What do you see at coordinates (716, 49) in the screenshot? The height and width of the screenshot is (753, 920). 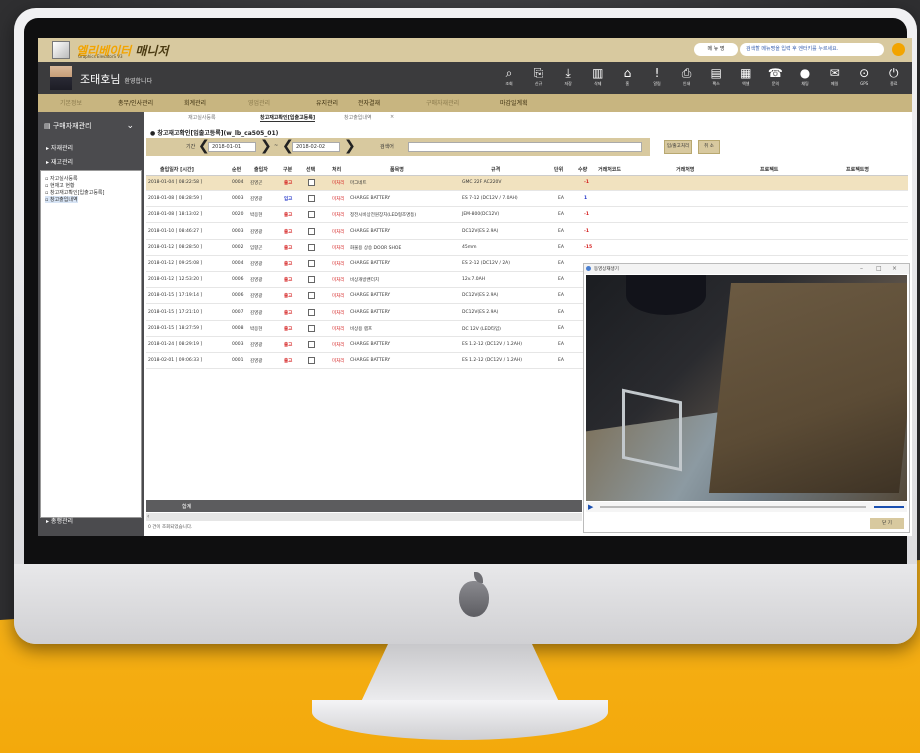 I see `menu-search-label: 메 뉴 명` at bounding box center [716, 49].